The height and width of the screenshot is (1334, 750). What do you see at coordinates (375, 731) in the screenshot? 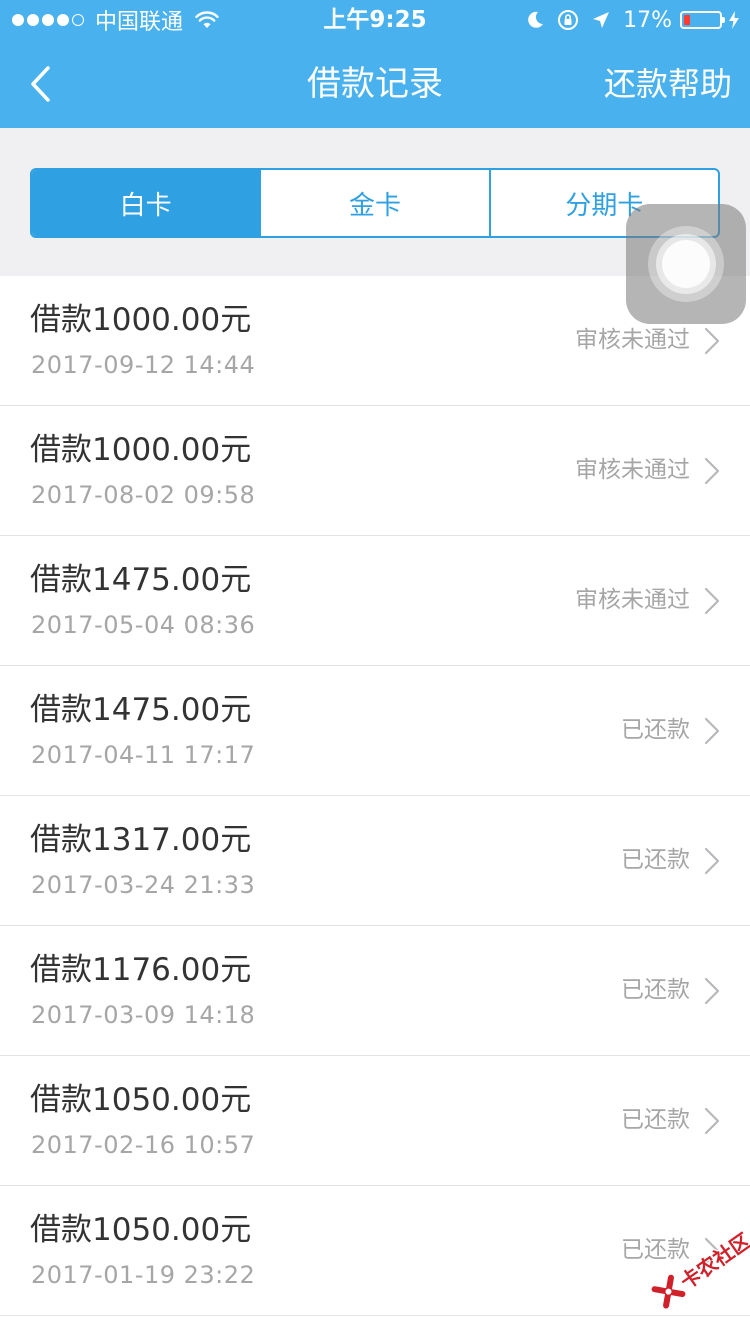
I see `loan-record-row: 借款1475.00元 2017-04-11 17:17 已还款` at bounding box center [375, 731].